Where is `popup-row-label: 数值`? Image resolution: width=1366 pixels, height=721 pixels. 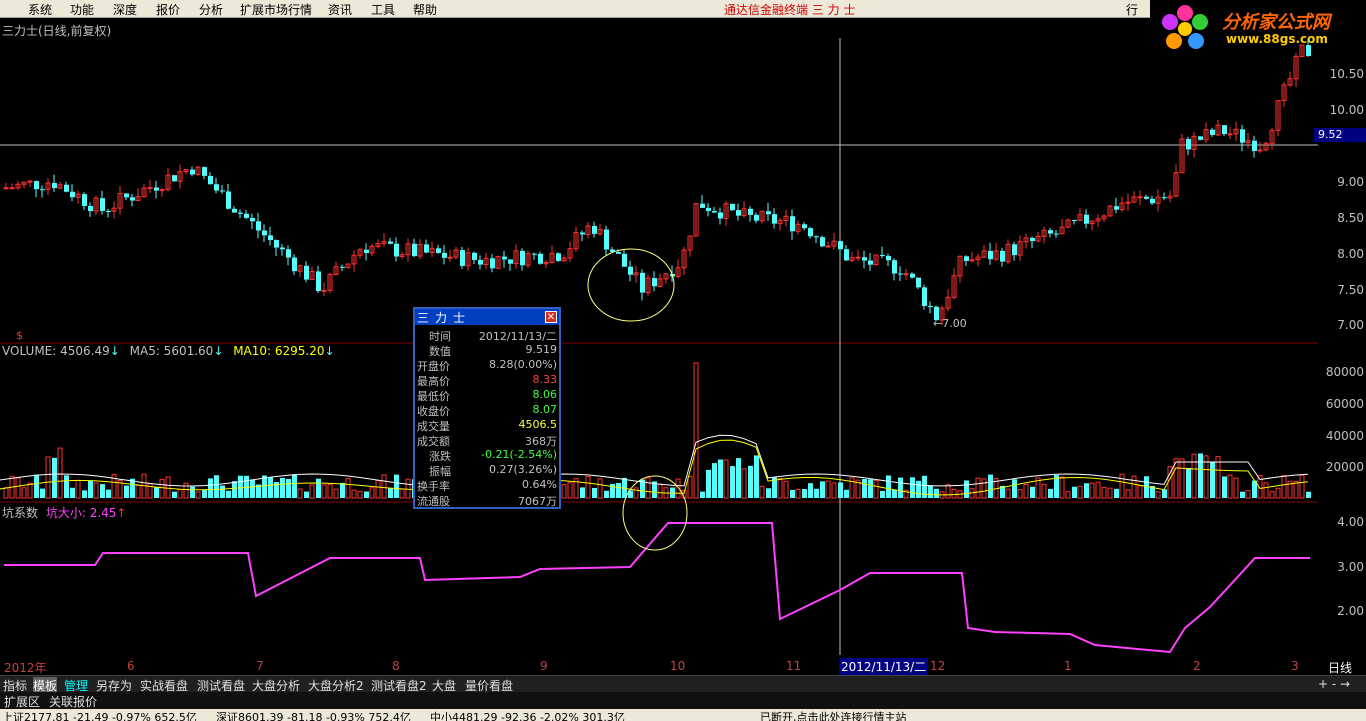 popup-row-label: 数值 is located at coordinates (440, 351).